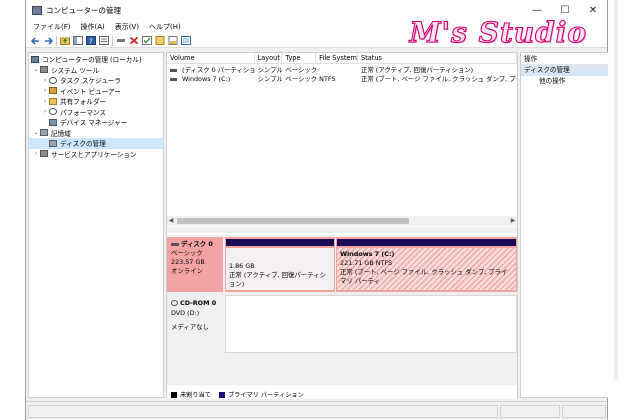  Describe the element at coordinates (35, 41) in the screenshot. I see `back-arrow-icon` at that location.